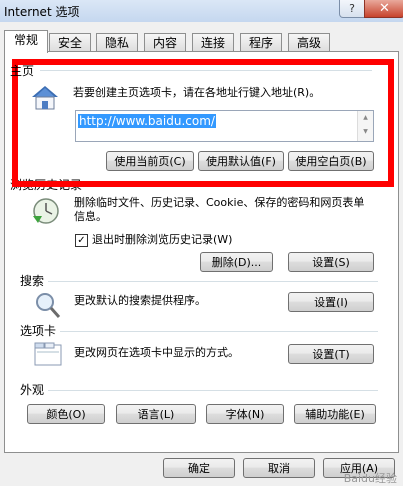  What do you see at coordinates (70, 42) in the screenshot?
I see `tab-security: 安全` at bounding box center [70, 42].